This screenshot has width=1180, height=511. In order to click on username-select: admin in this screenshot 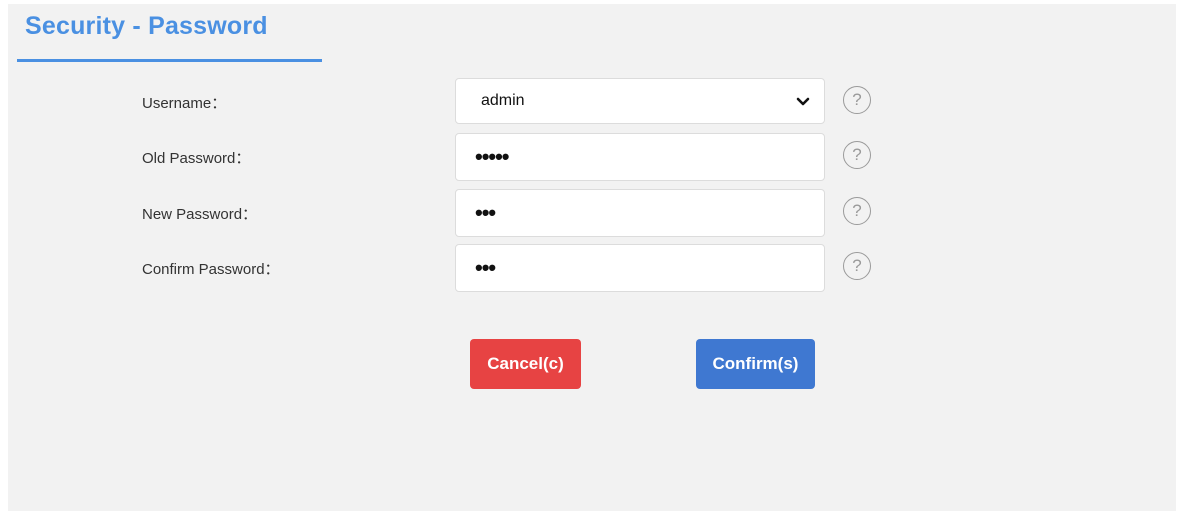, I will do `click(640, 101)`.